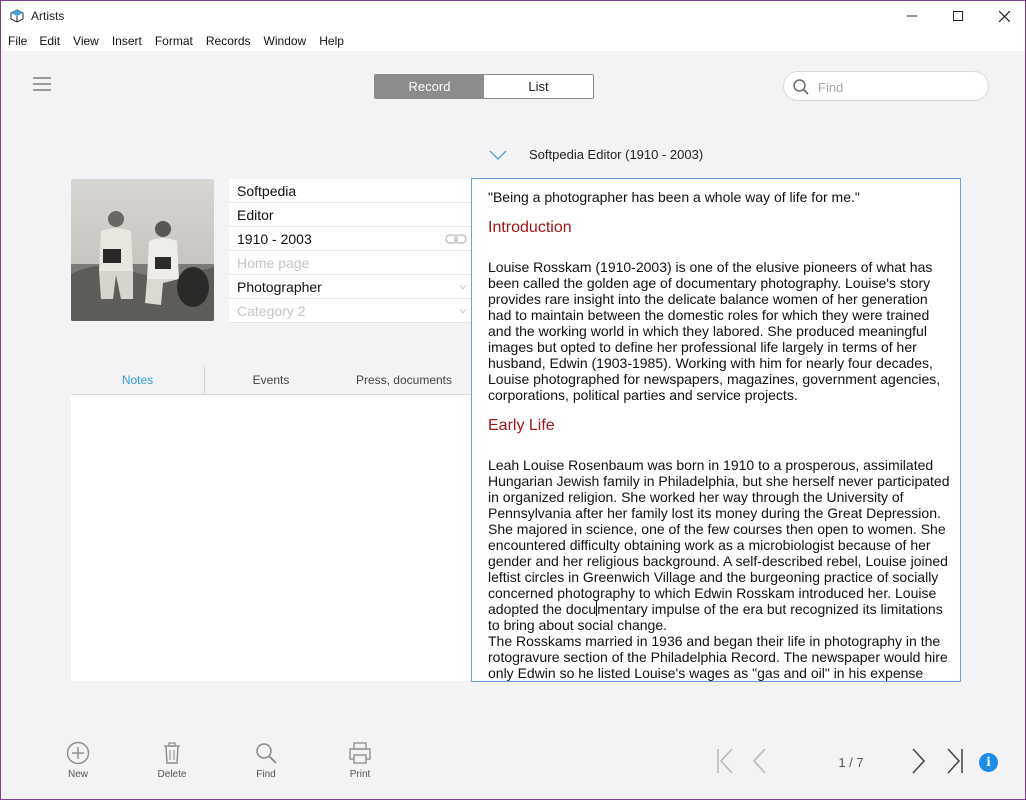 The image size is (1026, 800). What do you see at coordinates (266, 753) in the screenshot?
I see `magnifier-icon` at bounding box center [266, 753].